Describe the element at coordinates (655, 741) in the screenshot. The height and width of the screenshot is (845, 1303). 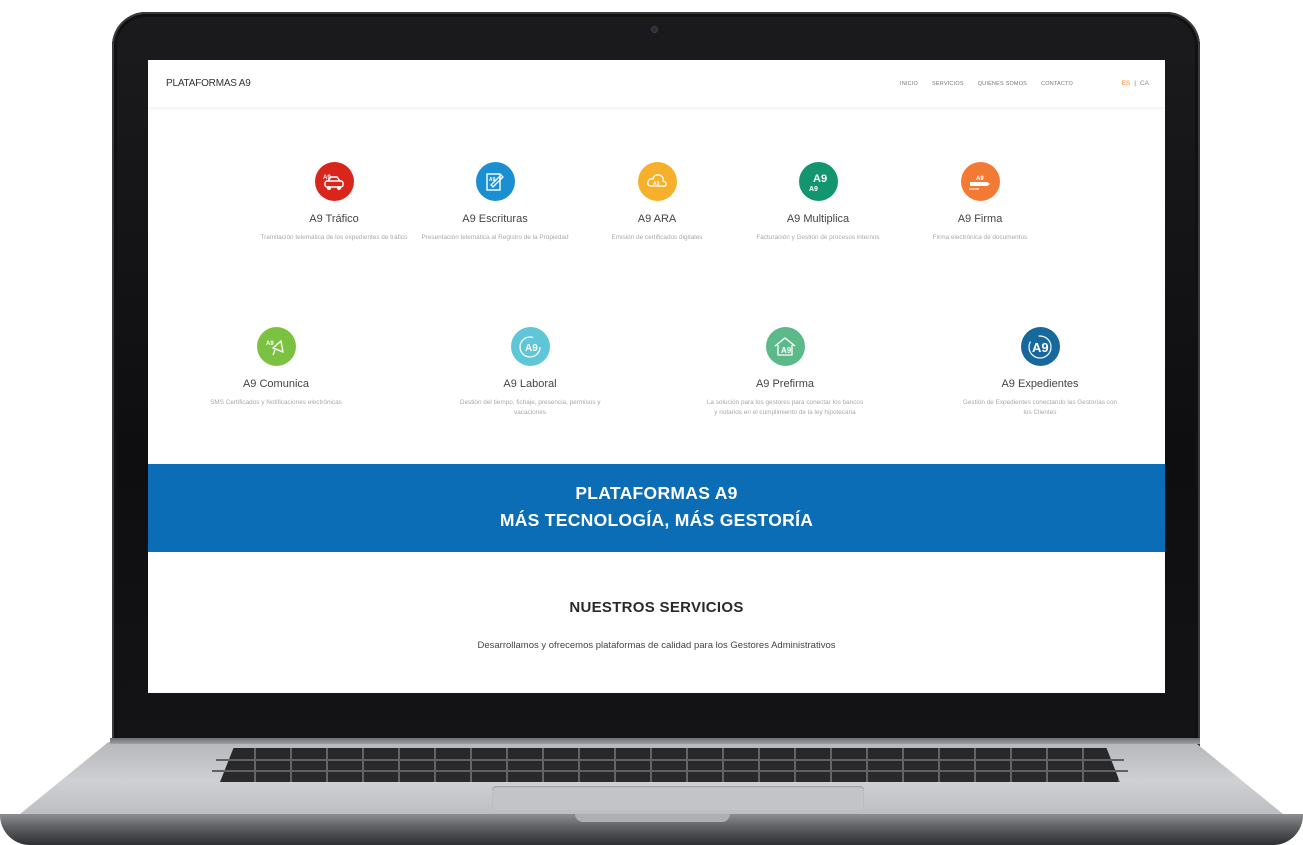
I see `hinge` at that location.